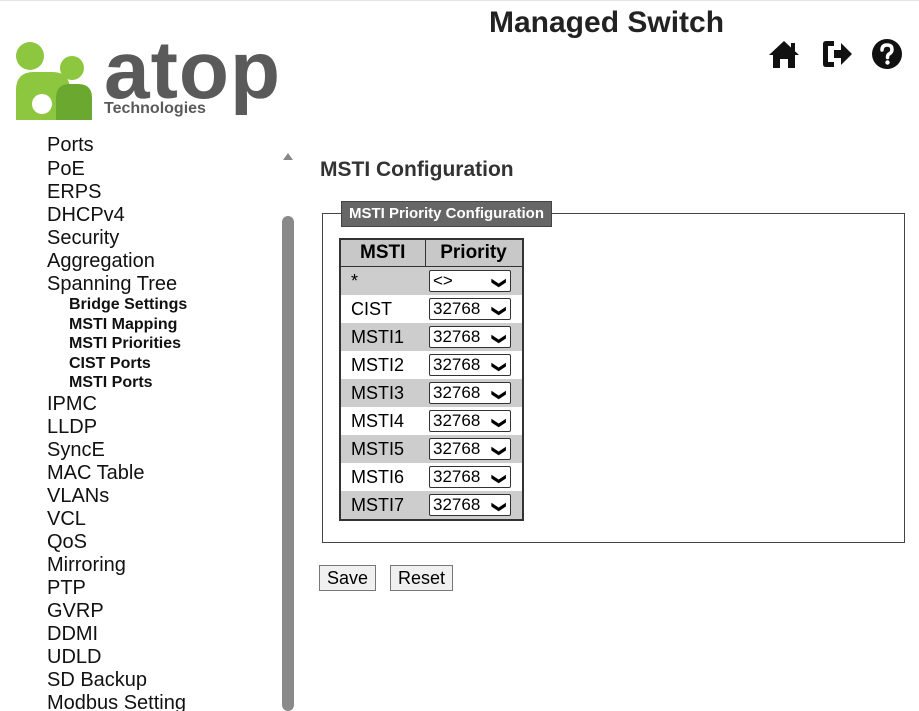 The height and width of the screenshot is (711, 919). What do you see at coordinates (78, 496) in the screenshot?
I see `sidebar-item-vlans: VLANs` at bounding box center [78, 496].